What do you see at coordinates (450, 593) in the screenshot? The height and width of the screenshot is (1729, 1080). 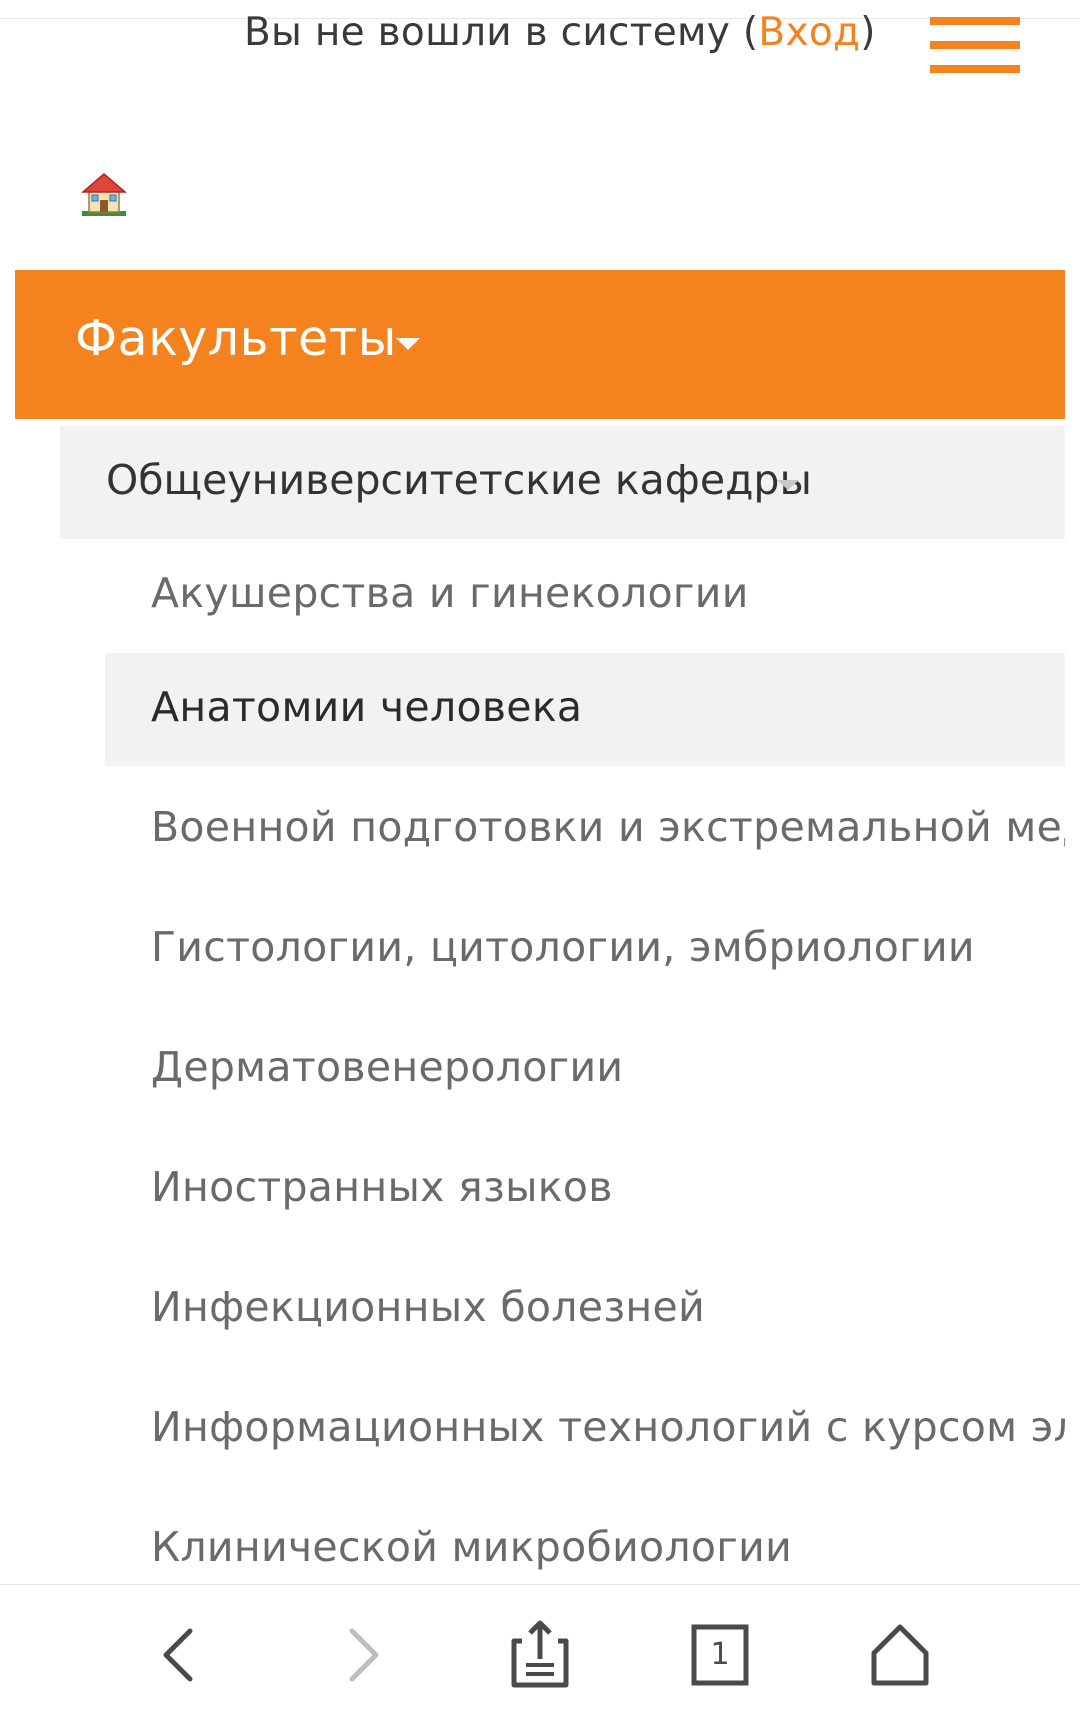 I see `department-label: Акушерства и гинекологии` at bounding box center [450, 593].